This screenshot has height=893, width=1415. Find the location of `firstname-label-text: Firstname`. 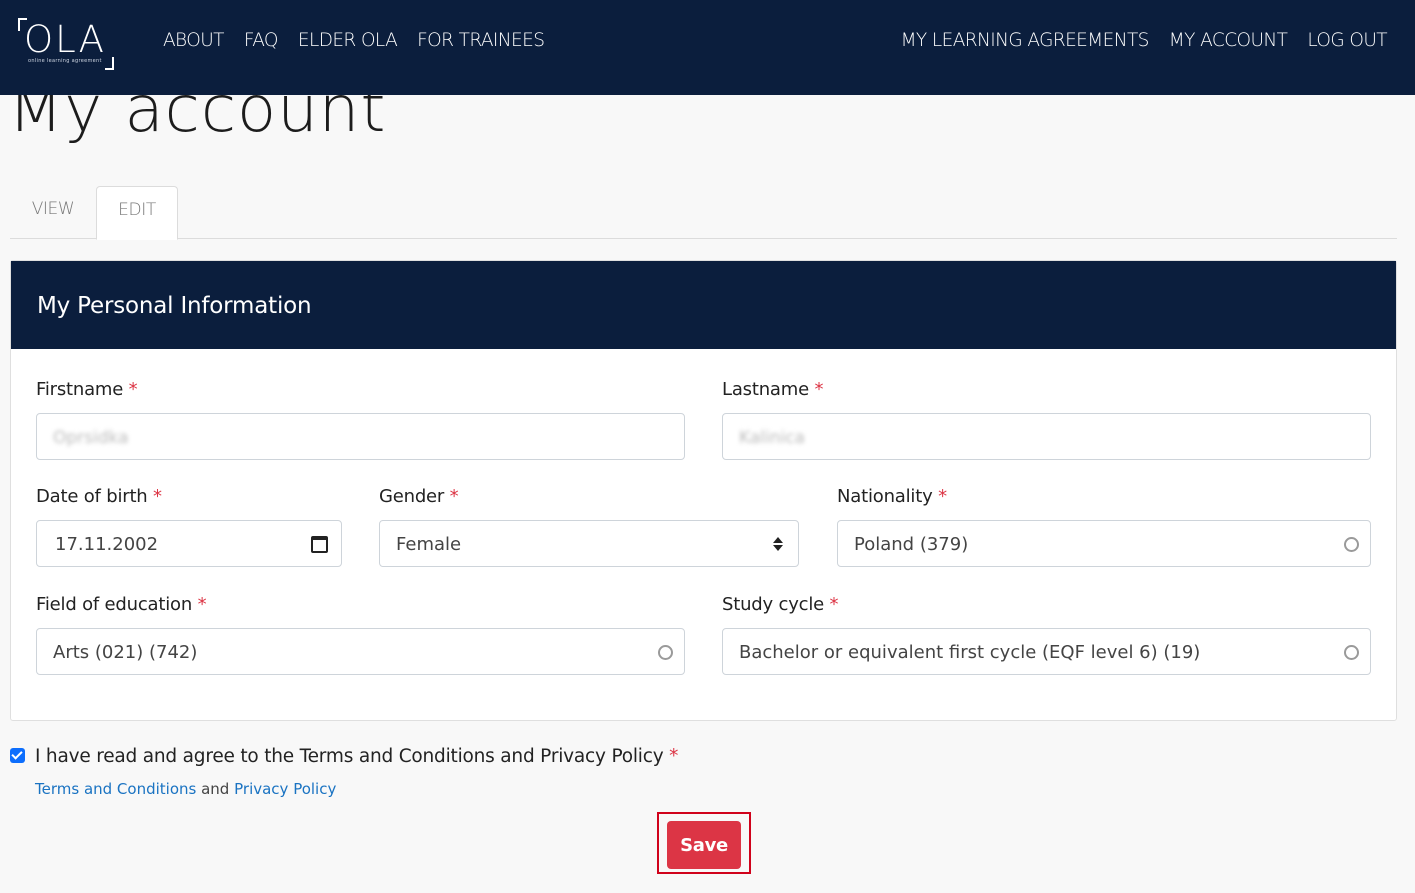

firstname-label-text: Firstname is located at coordinates (80, 389).